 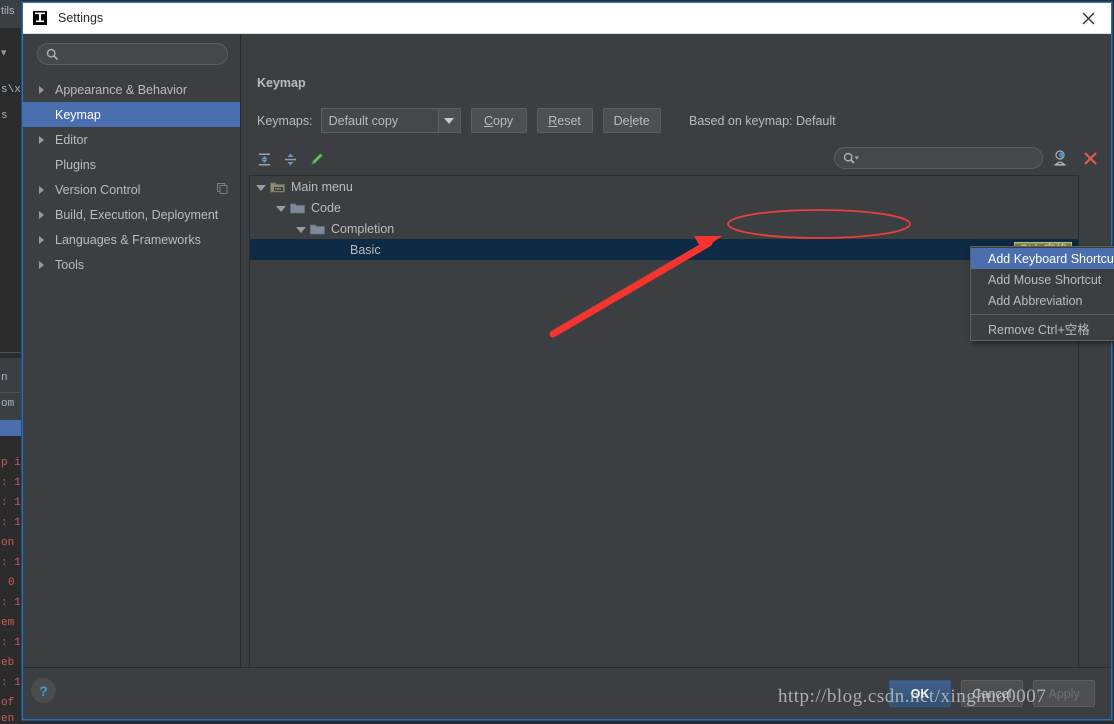 I want to click on keymap-selected-value: Default copy, so click(x=363, y=120).